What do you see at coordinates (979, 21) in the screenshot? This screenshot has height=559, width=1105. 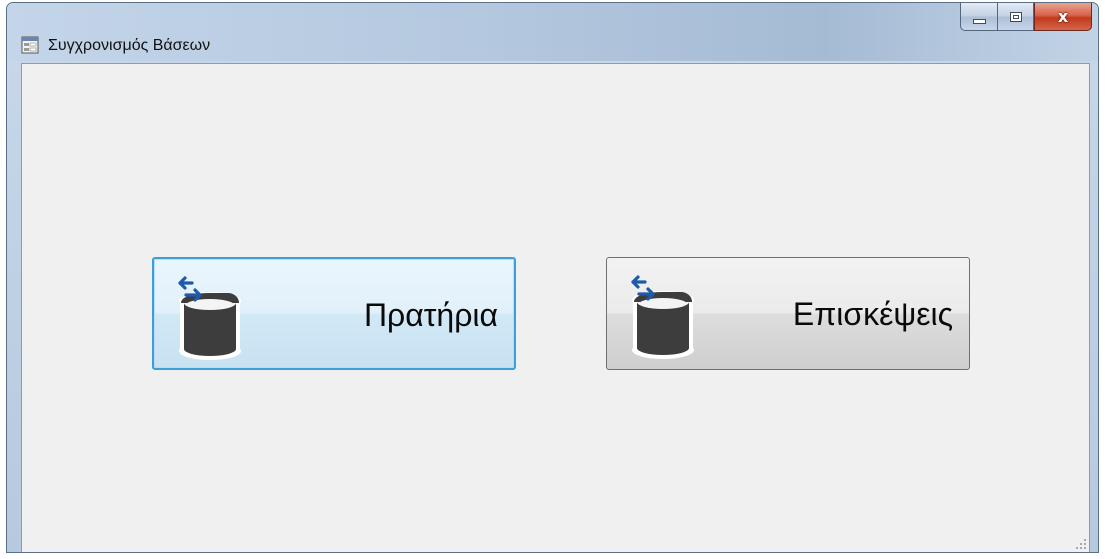 I see `minimize-icon` at bounding box center [979, 21].